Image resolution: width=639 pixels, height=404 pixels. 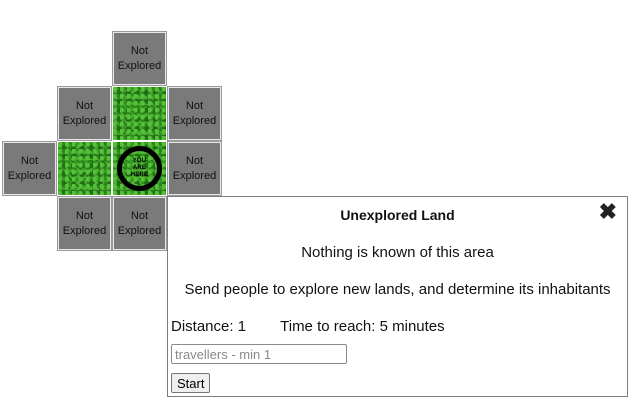 I want to click on close-icon: ✖, so click(x=608, y=212).